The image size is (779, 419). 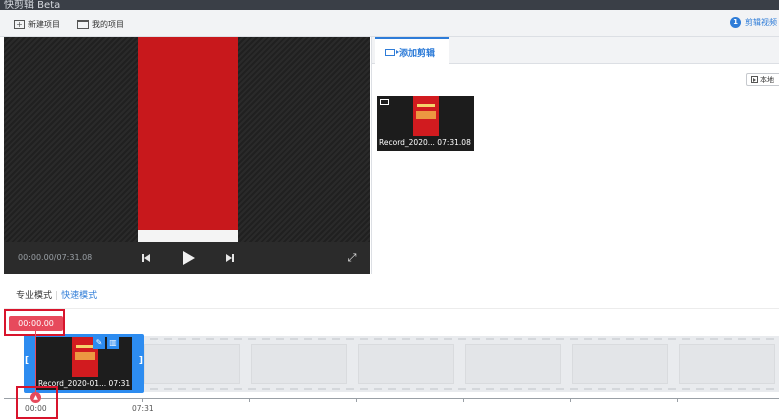 I want to click on pencil-icon: ✎, so click(x=99, y=343).